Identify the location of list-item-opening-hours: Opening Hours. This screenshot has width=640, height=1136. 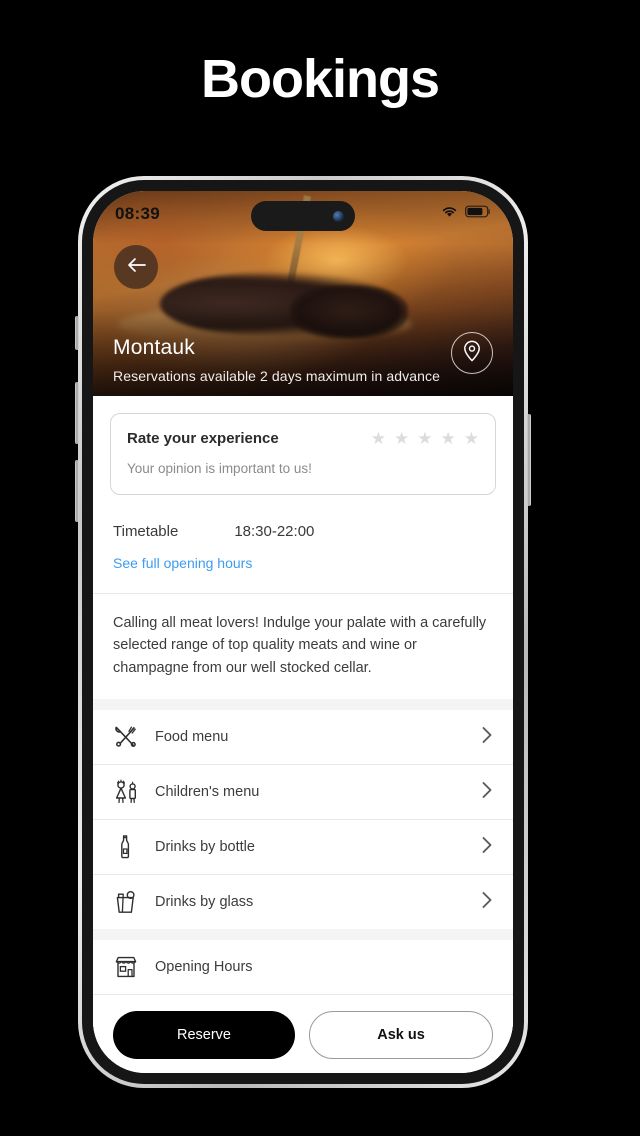
(303, 967).